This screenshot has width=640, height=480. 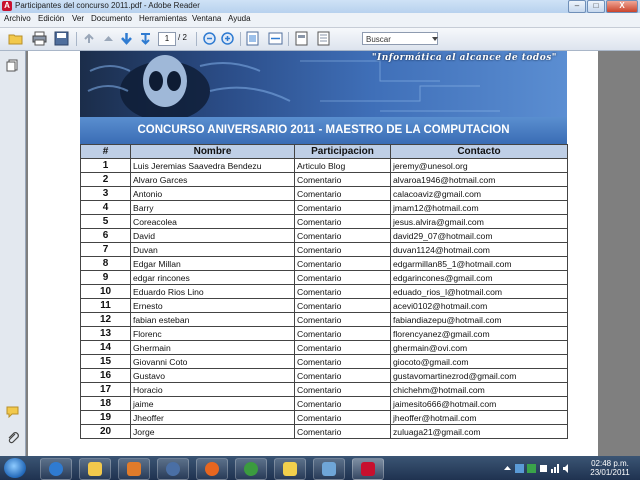 I want to click on row-number: 11, so click(x=105, y=305).